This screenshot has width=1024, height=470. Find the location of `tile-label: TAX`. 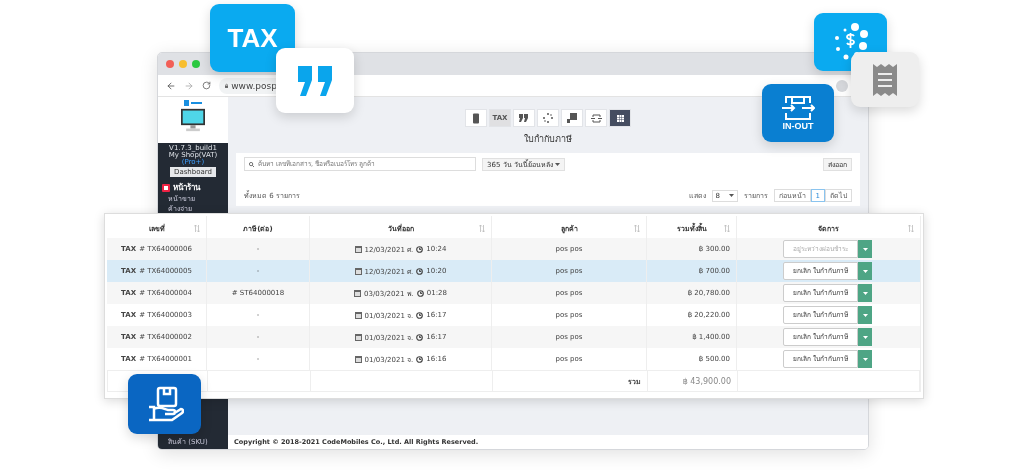

tile-label: TAX is located at coordinates (252, 38).